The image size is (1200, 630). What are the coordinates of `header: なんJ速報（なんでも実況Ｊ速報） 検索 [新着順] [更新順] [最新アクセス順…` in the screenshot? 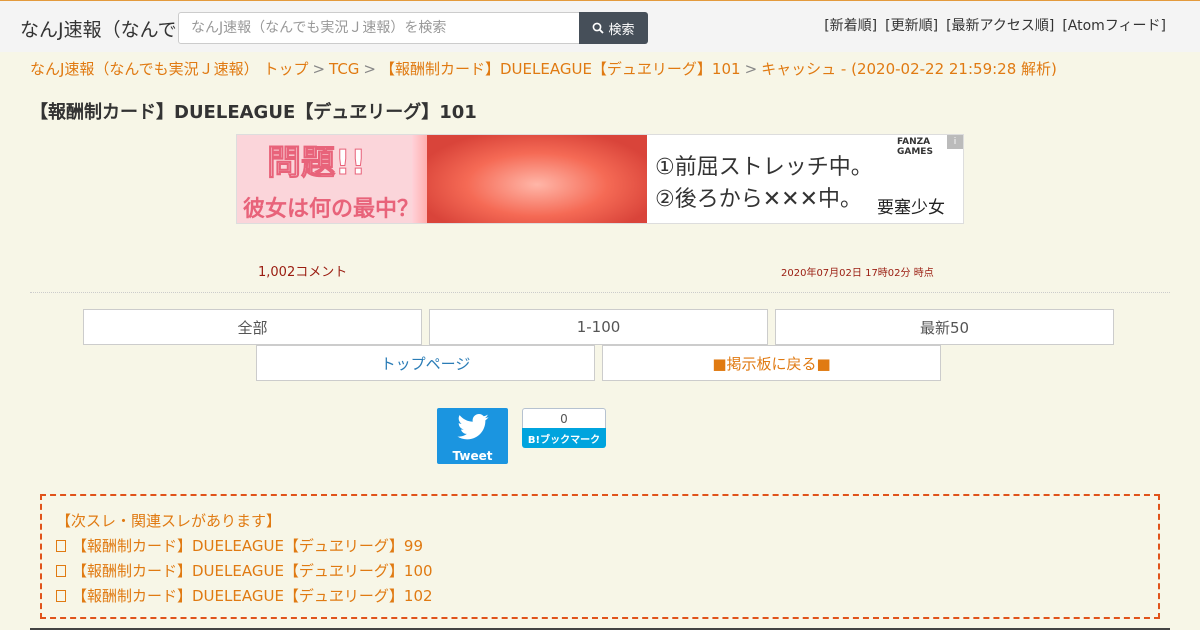 It's located at (600, 26).